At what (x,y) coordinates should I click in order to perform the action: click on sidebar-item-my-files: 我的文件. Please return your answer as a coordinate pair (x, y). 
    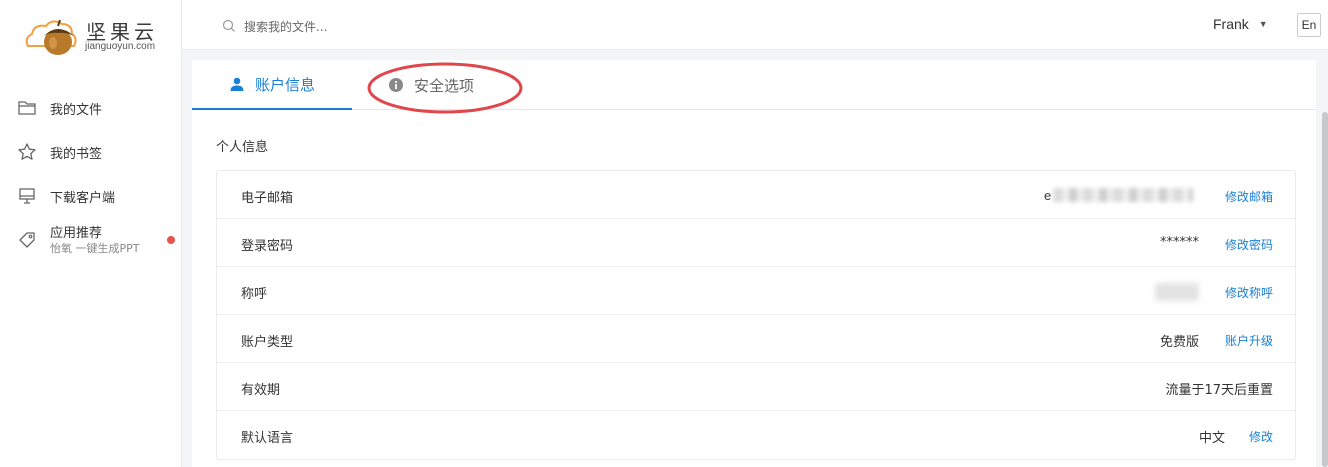
    Looking at the image, I should click on (90, 108).